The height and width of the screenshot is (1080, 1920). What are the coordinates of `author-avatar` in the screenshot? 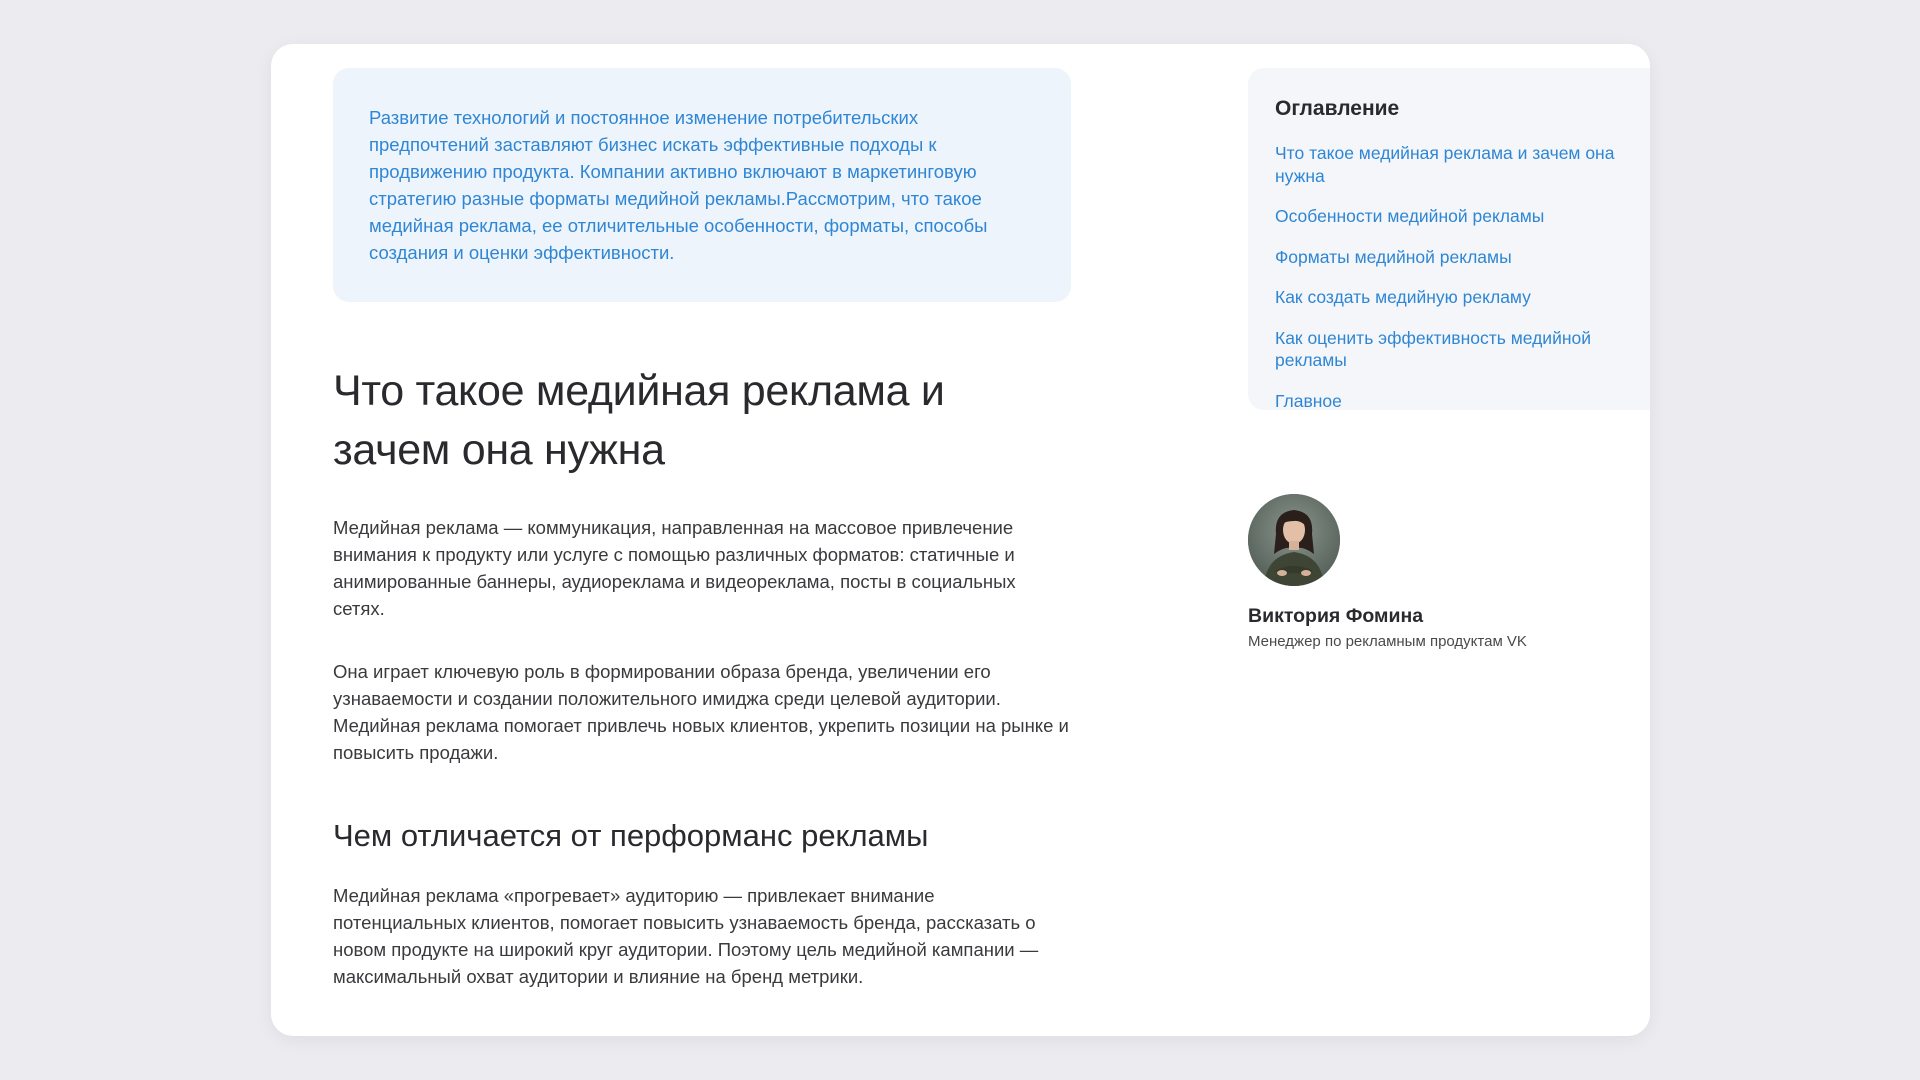 It's located at (1294, 540).